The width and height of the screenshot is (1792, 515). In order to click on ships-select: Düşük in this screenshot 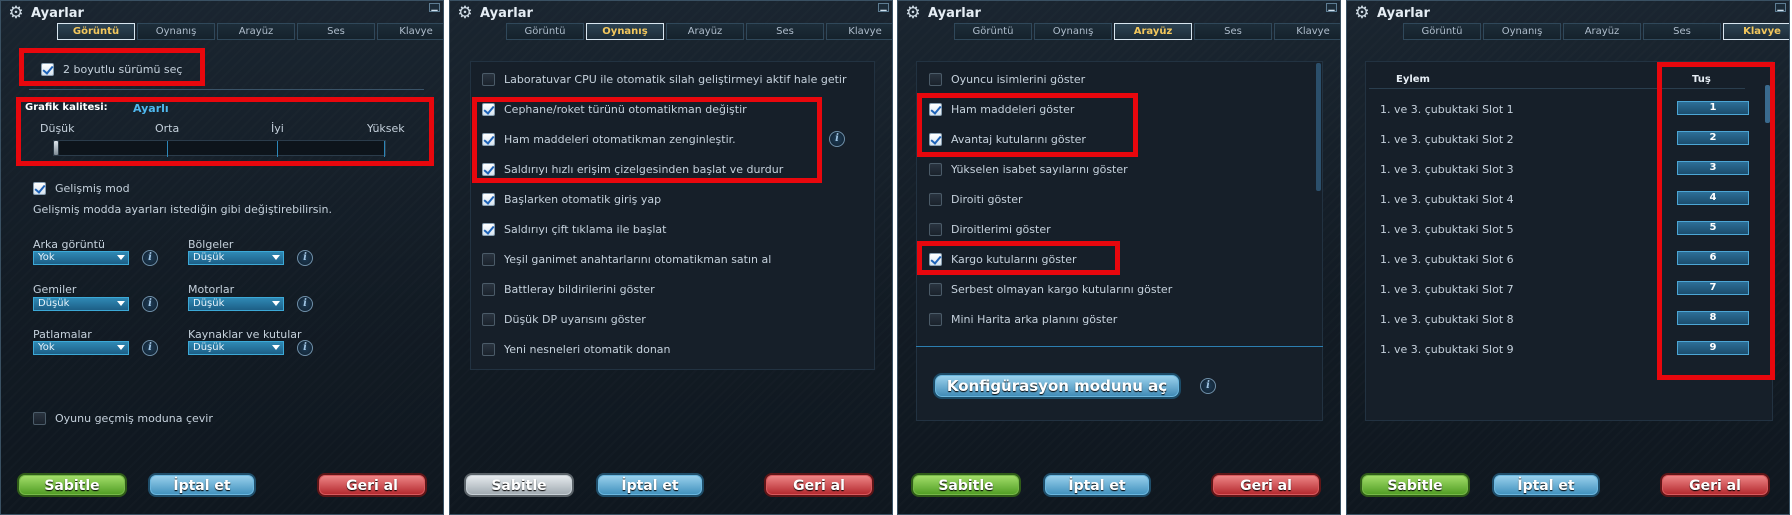, I will do `click(81, 304)`.